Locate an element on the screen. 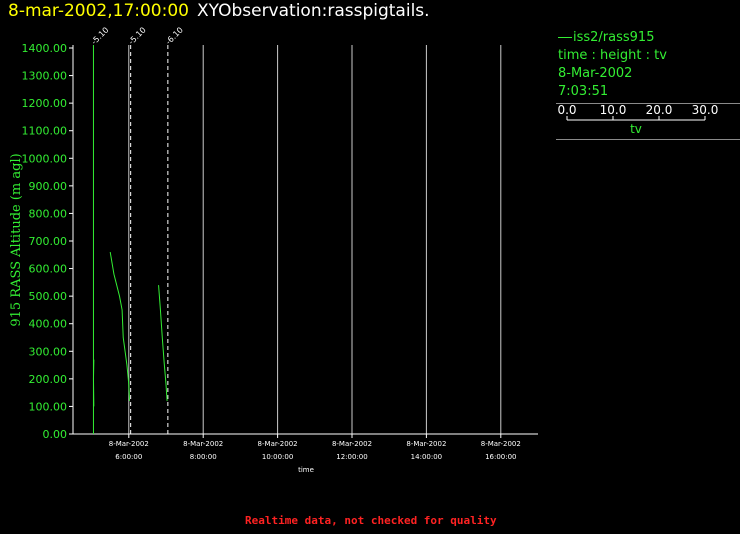 This screenshot has height=534, width=740. legend-line-1: time : height : tv is located at coordinates (612, 55).